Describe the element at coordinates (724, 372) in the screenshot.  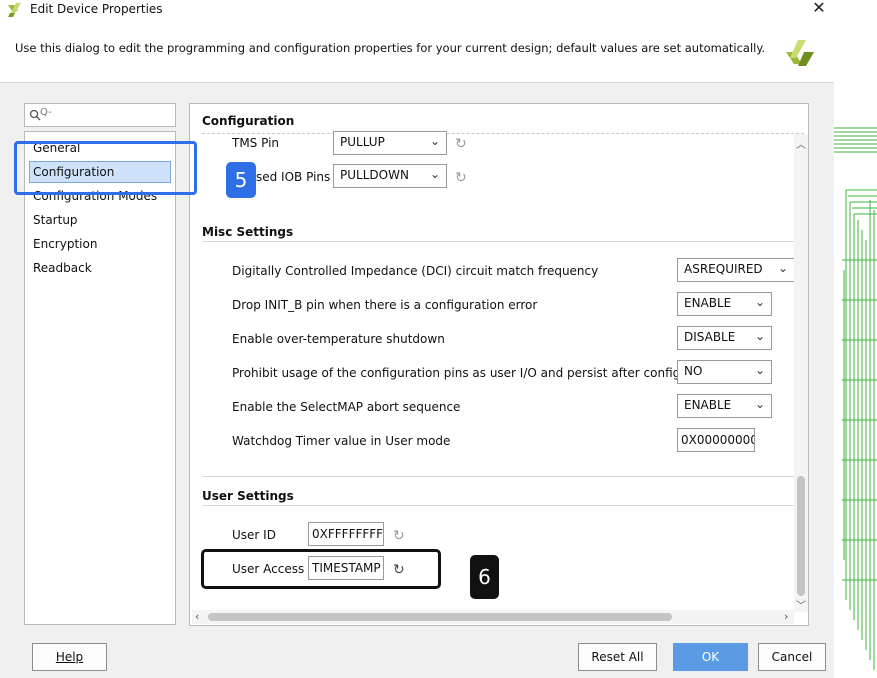
I see `prohibit-config-pins-select: NO ⌄` at that location.